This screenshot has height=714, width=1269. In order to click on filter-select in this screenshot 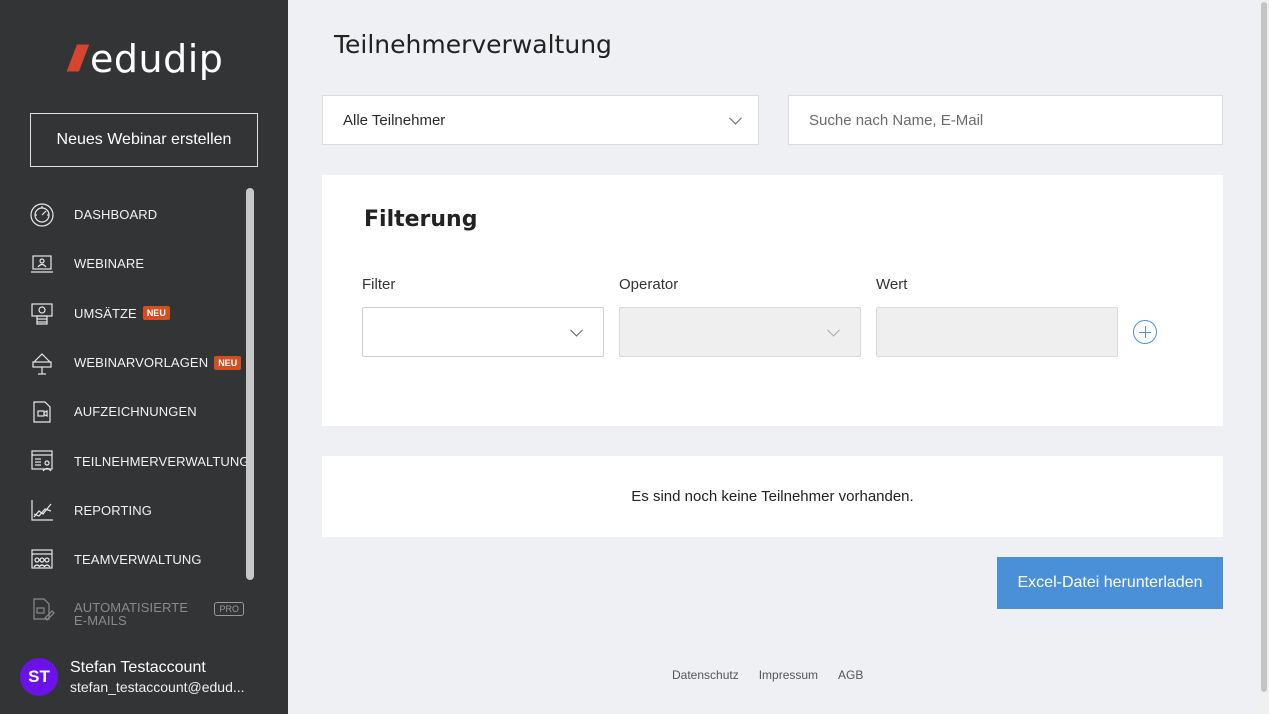, I will do `click(483, 332)`.